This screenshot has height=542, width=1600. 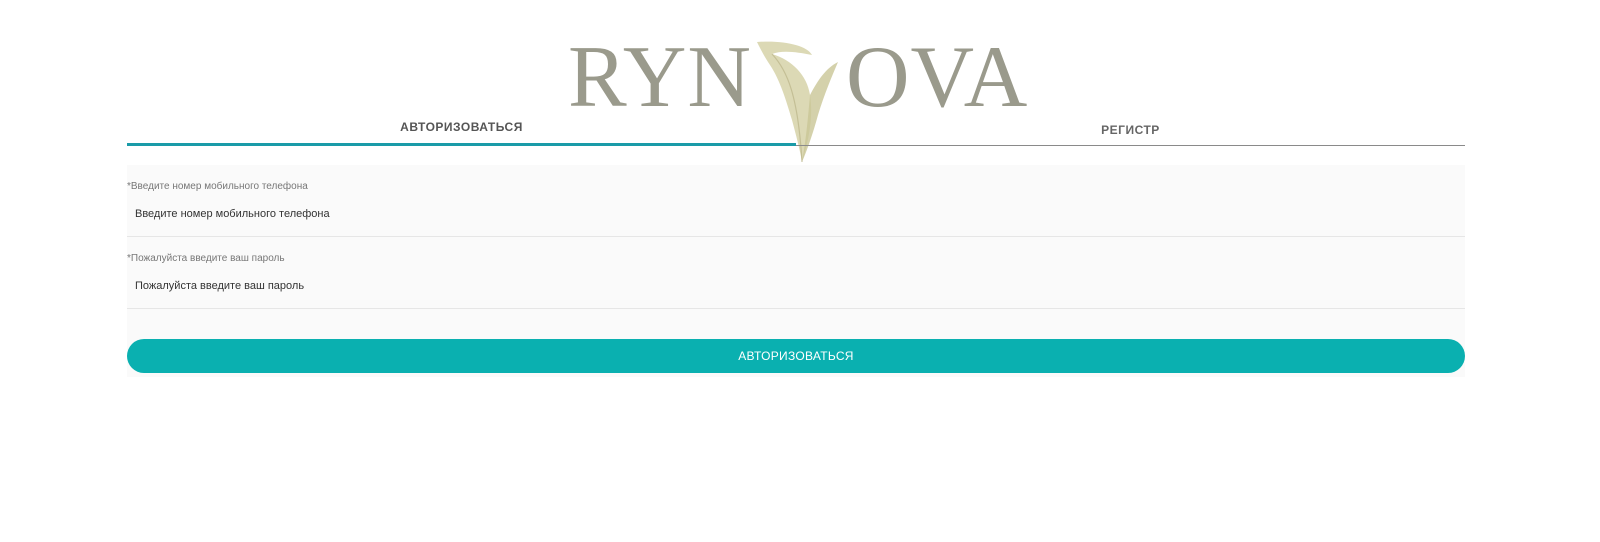 What do you see at coordinates (660, 77) in the screenshot?
I see `logo-text-left: RYN` at bounding box center [660, 77].